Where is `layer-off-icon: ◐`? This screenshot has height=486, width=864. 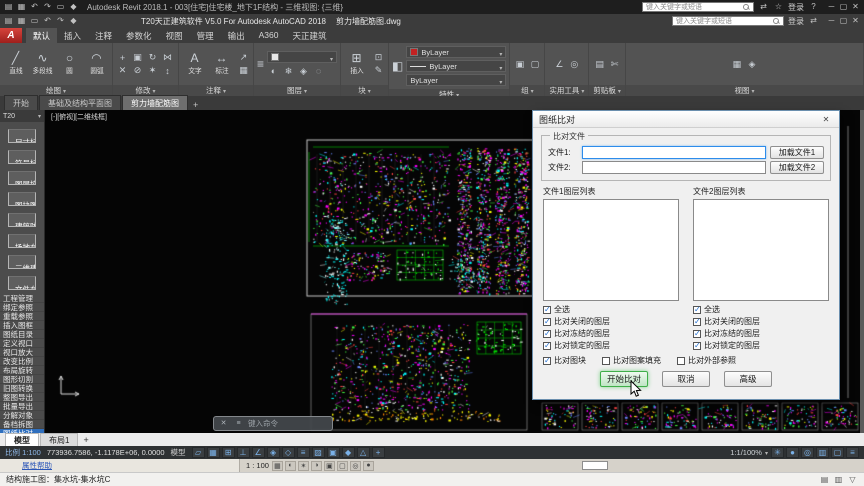
layer-off-icon: ◐ is located at coordinates (273, 71).